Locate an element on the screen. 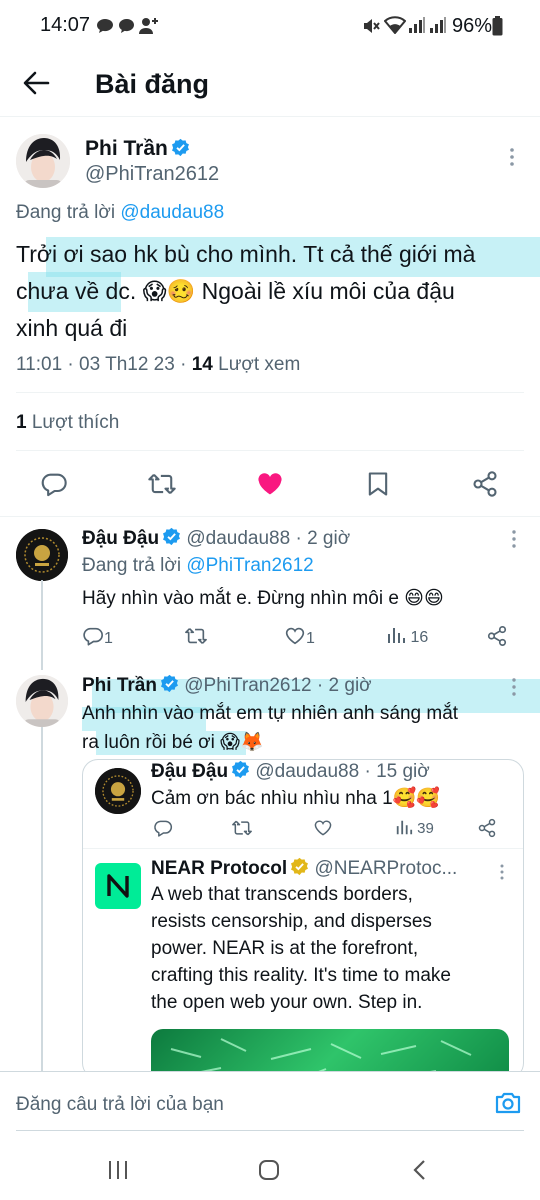 The image size is (540, 1200). recents-icon is located at coordinates (118, 1170).